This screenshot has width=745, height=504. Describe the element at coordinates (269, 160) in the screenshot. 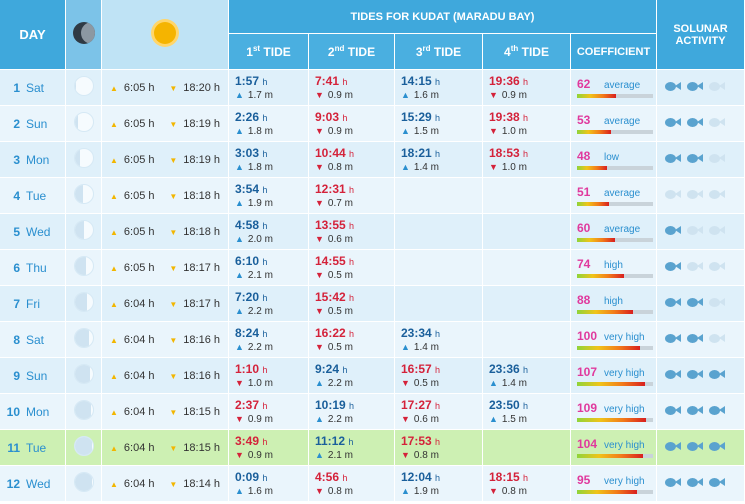

I see `tide-cell: 3:03 h1.8 m` at that location.